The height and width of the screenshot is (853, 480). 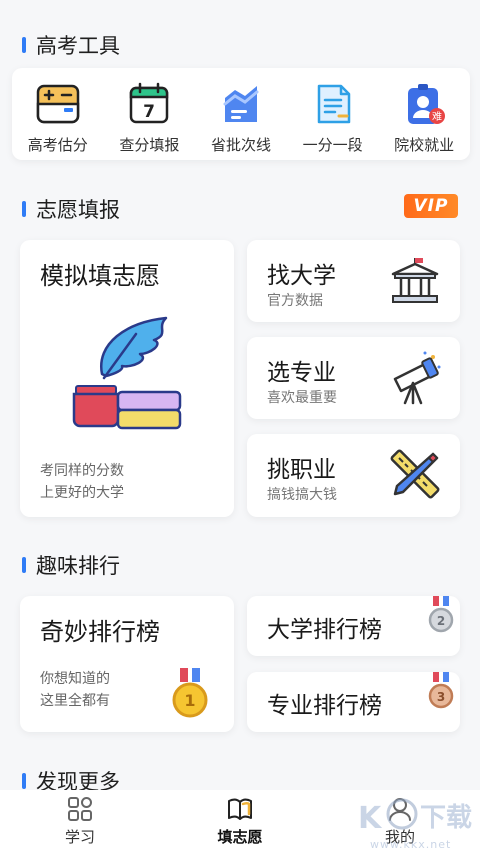 What do you see at coordinates (441, 621) in the screenshot?
I see `silver-medal-number: 2` at bounding box center [441, 621].